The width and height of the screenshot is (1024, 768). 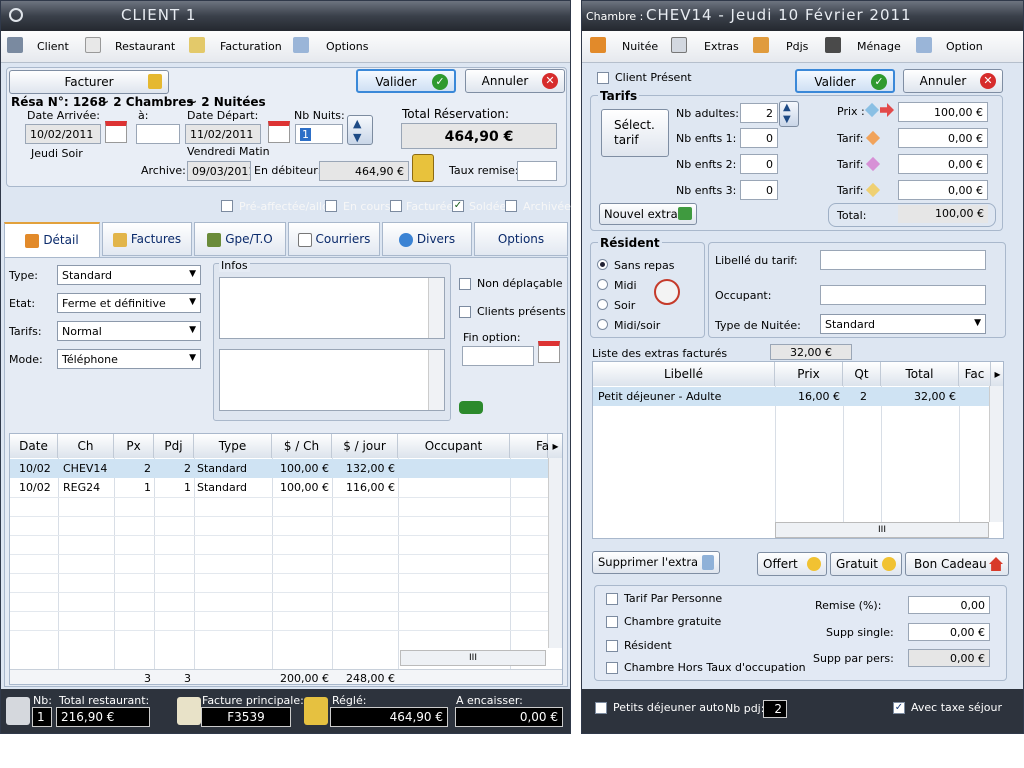 What do you see at coordinates (602, 324) in the screenshot?
I see `pension-midi-soir-radio` at bounding box center [602, 324].